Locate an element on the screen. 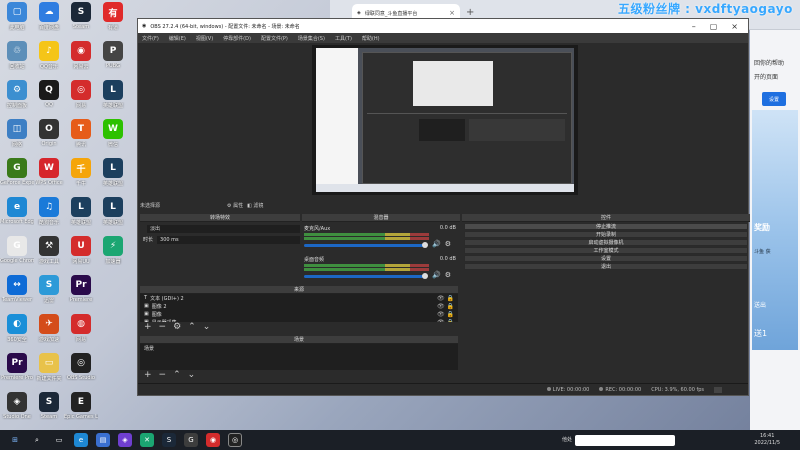  desktop-icon: Pr Premiere Pro is located at coordinates (17, 373).